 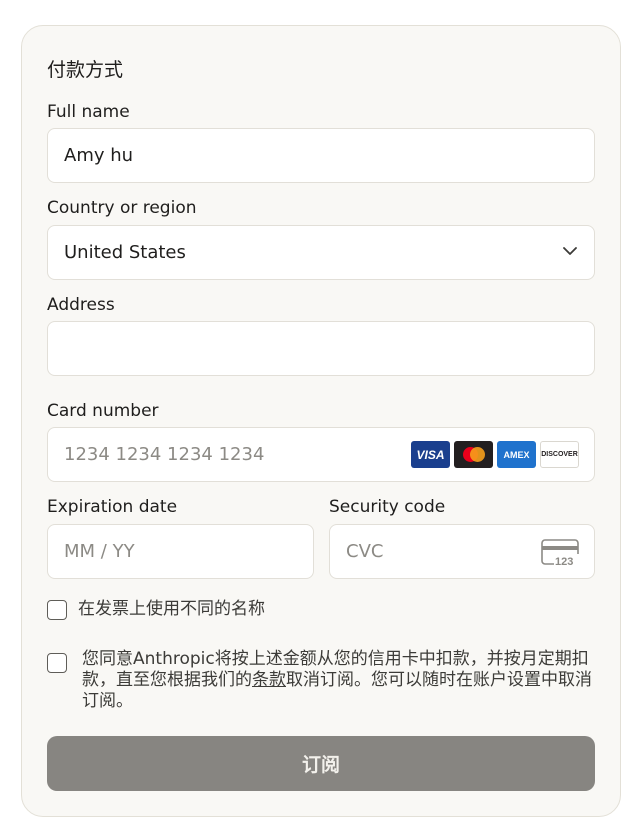 What do you see at coordinates (122, 208) in the screenshot?
I see `country-label: Country or region` at bounding box center [122, 208].